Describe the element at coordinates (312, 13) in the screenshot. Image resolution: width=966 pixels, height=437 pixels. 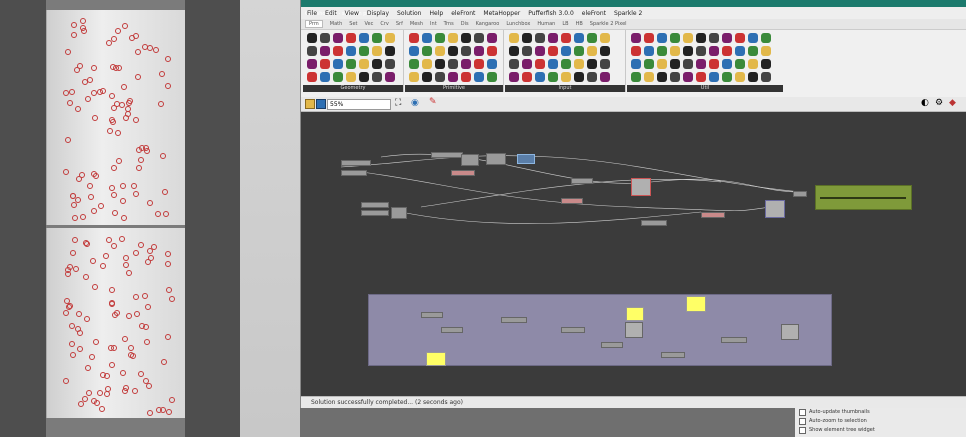
I see `menu-file: File` at that location.